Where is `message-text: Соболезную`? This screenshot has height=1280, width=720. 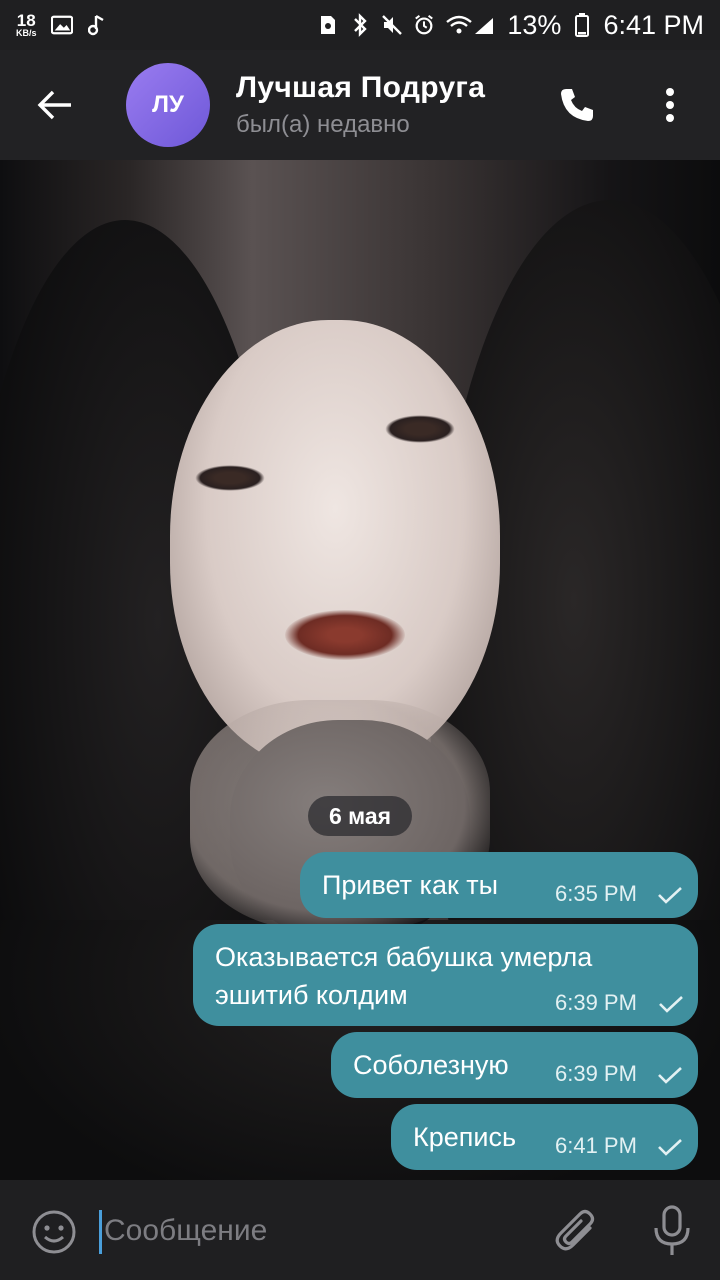
message-text: Соболезную is located at coordinates (431, 1065).